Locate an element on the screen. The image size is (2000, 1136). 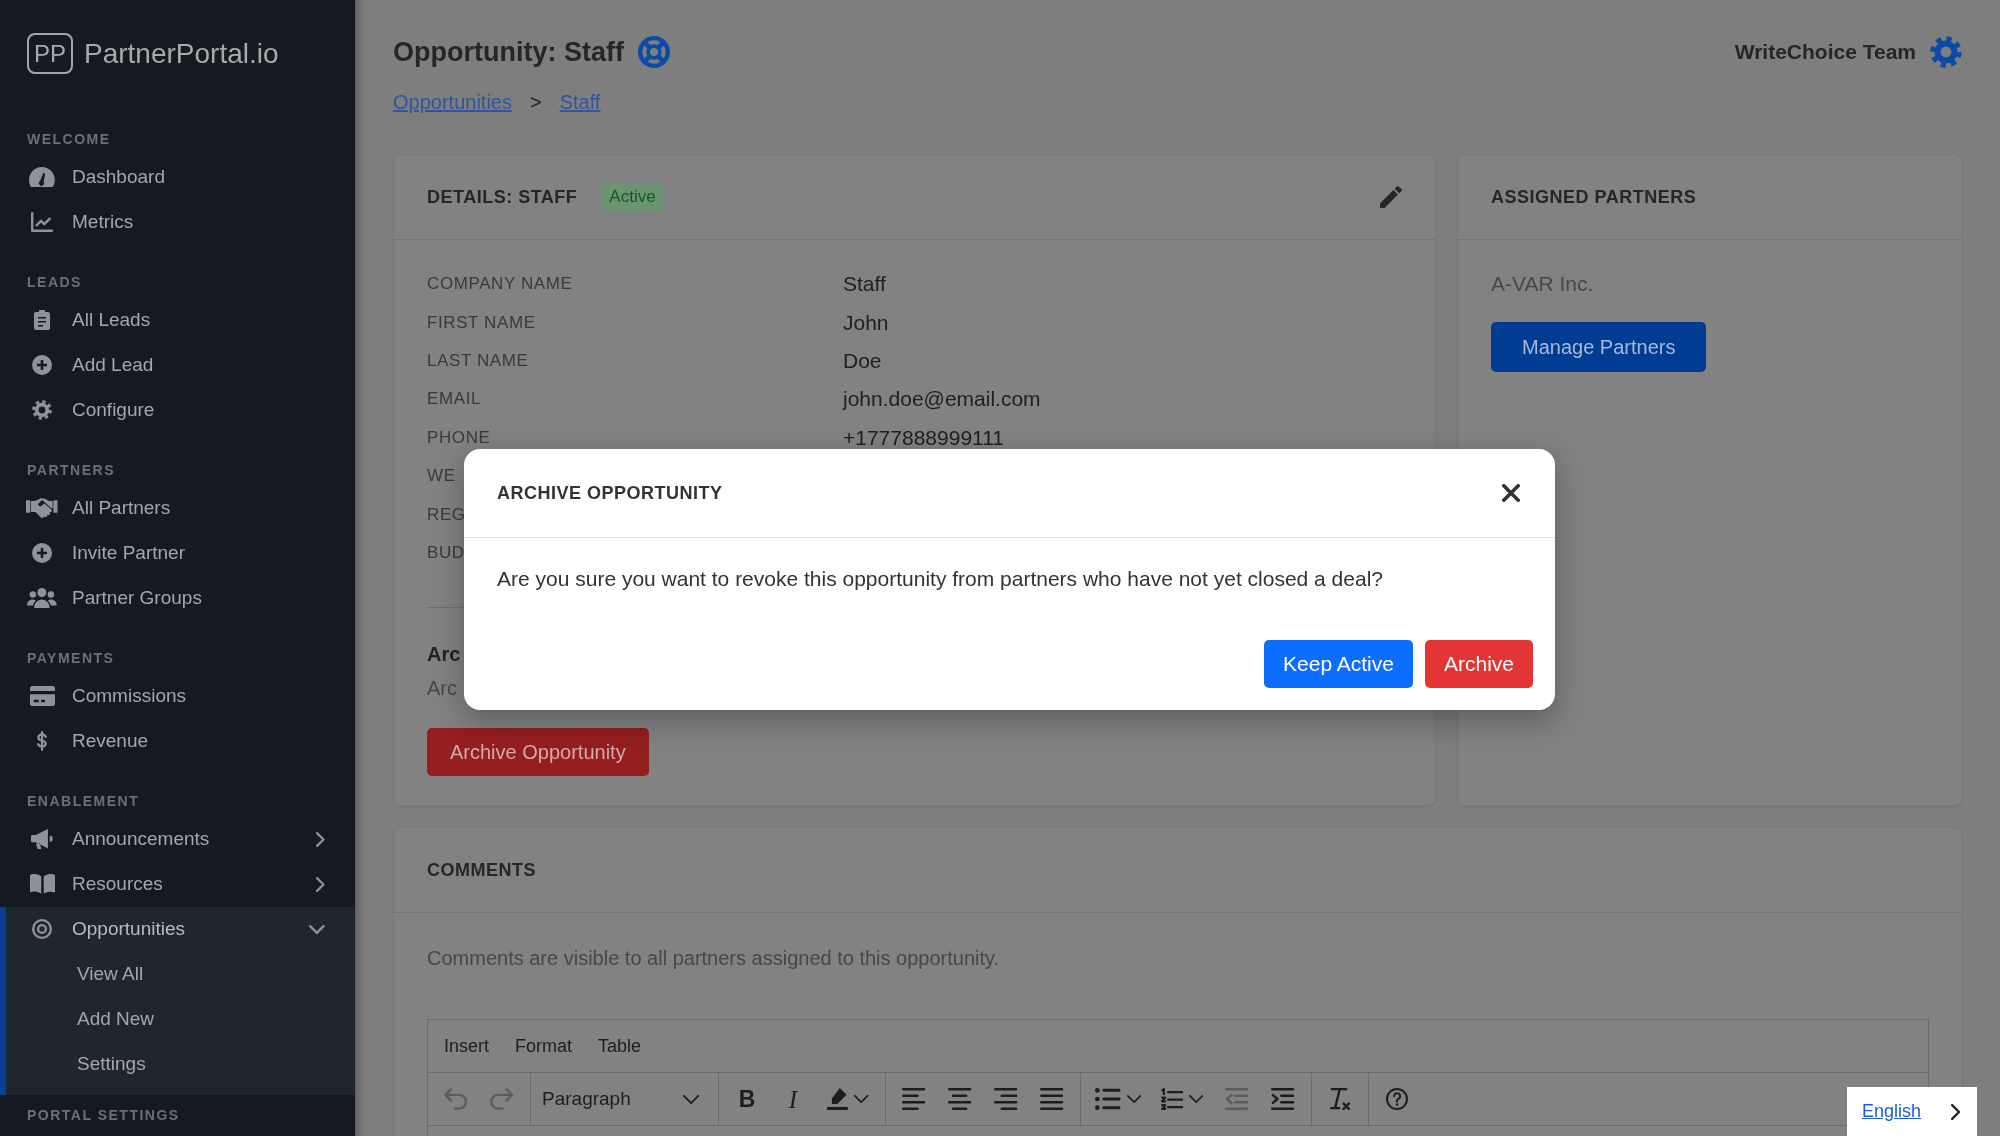
clear-formatting-icon is located at coordinates (1340, 1099).